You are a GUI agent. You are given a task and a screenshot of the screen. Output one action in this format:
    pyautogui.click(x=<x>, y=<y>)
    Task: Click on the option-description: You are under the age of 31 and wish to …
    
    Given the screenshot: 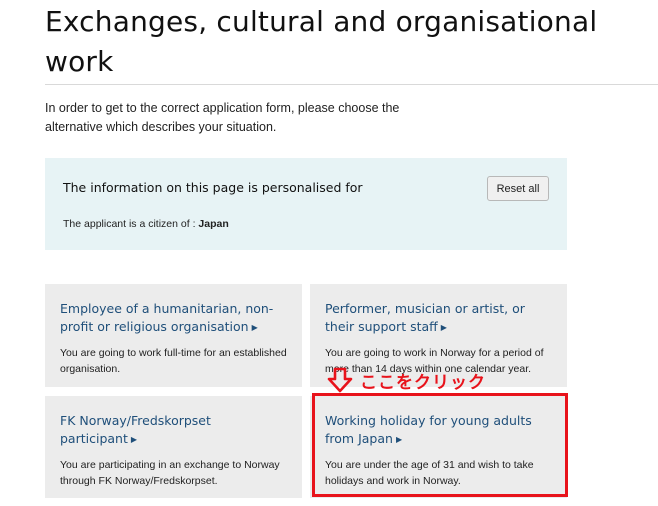 What is the action you would take?
    pyautogui.click(x=429, y=473)
    